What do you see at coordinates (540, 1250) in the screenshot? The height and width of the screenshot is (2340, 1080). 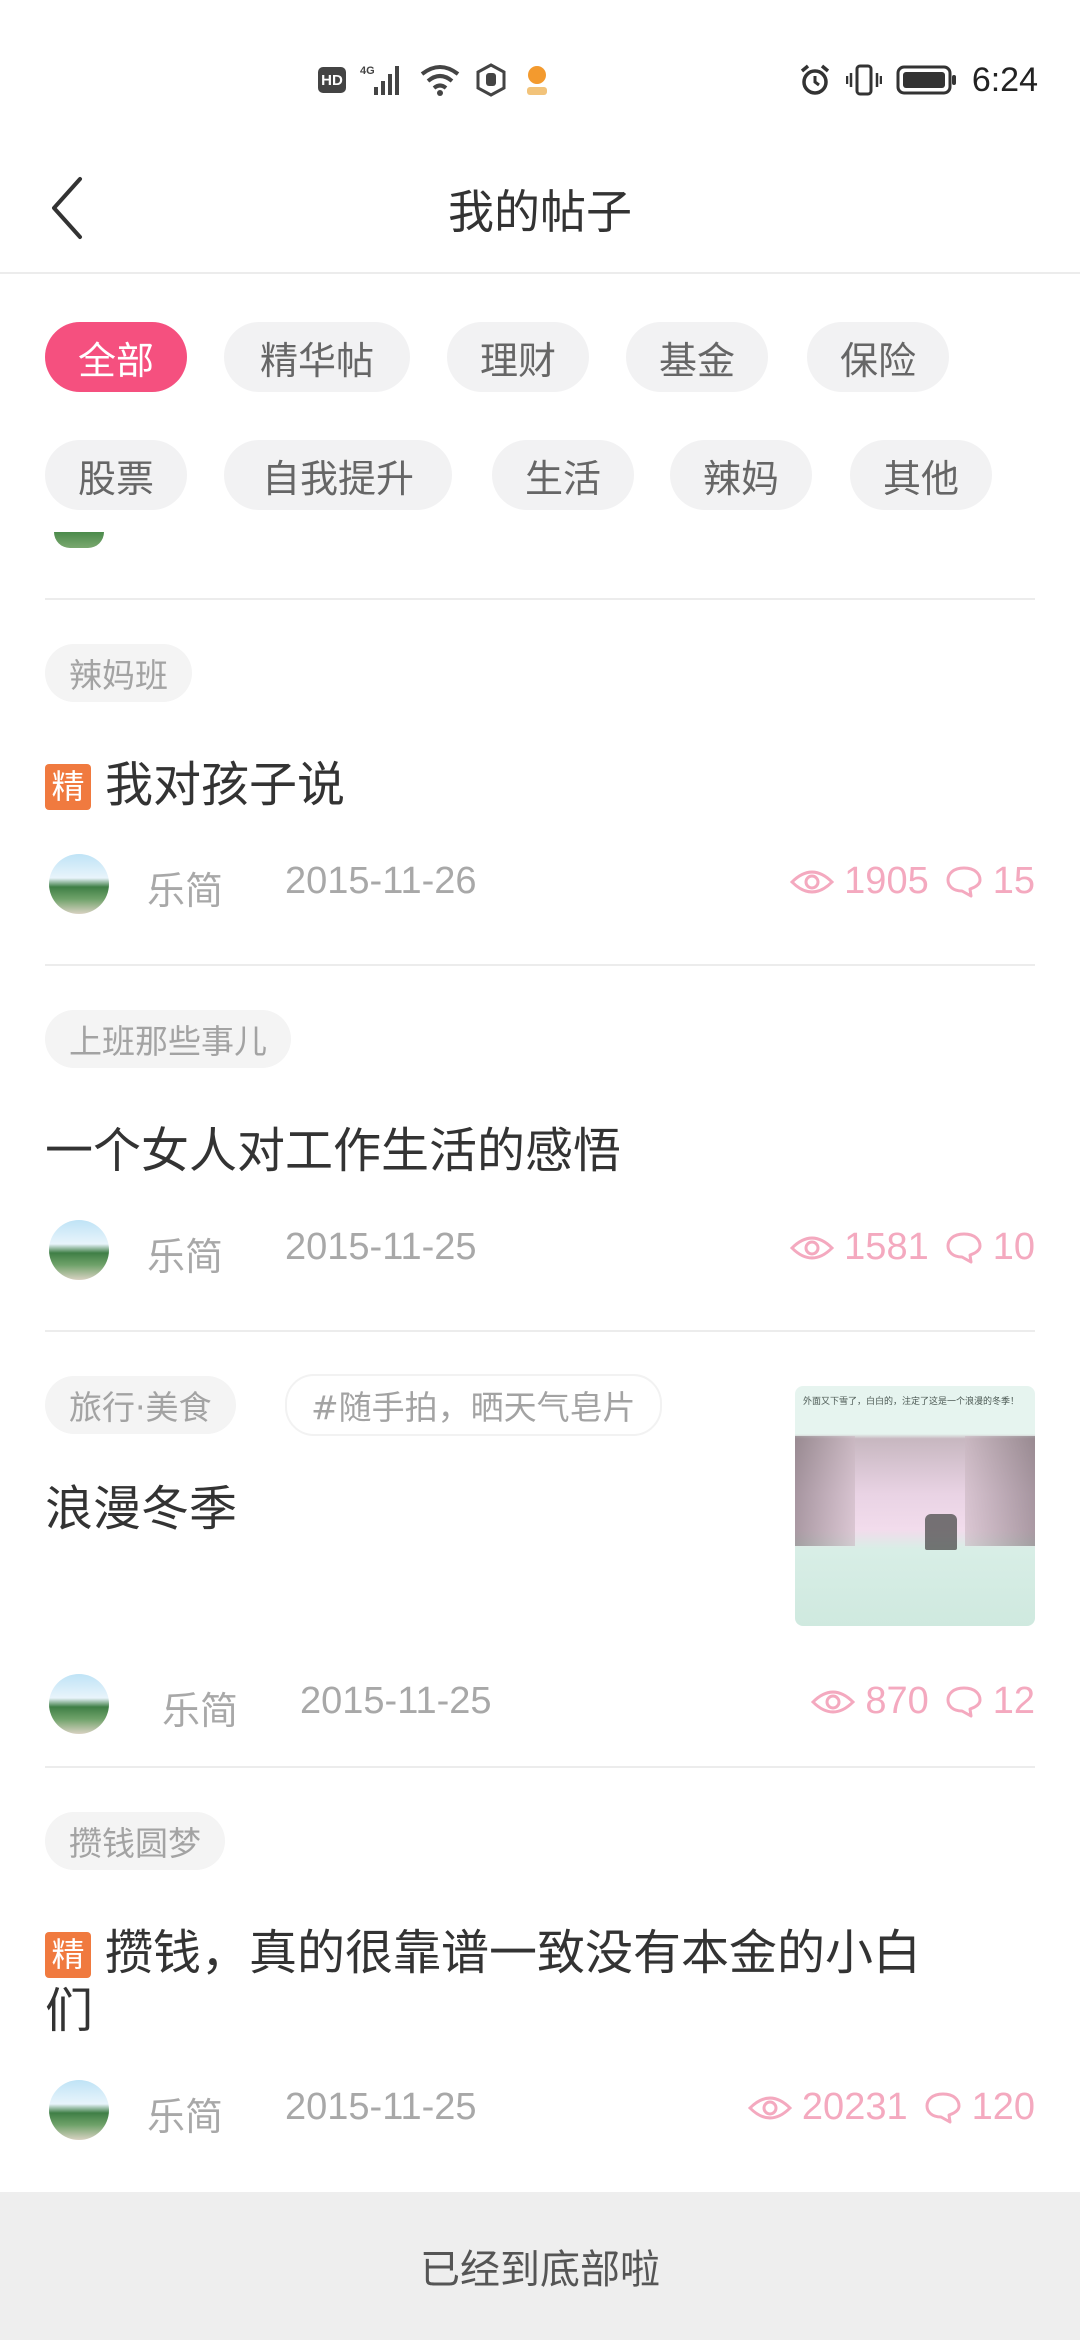 I see `post-meta: 乐简 2015-11-25 1581 10` at bounding box center [540, 1250].